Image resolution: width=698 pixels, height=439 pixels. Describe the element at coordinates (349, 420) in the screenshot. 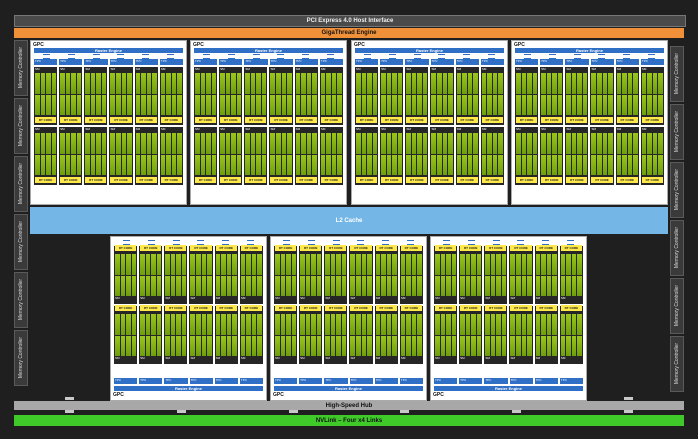

I see `nvlink-bar: NVLink – Four x4 Links` at that location.